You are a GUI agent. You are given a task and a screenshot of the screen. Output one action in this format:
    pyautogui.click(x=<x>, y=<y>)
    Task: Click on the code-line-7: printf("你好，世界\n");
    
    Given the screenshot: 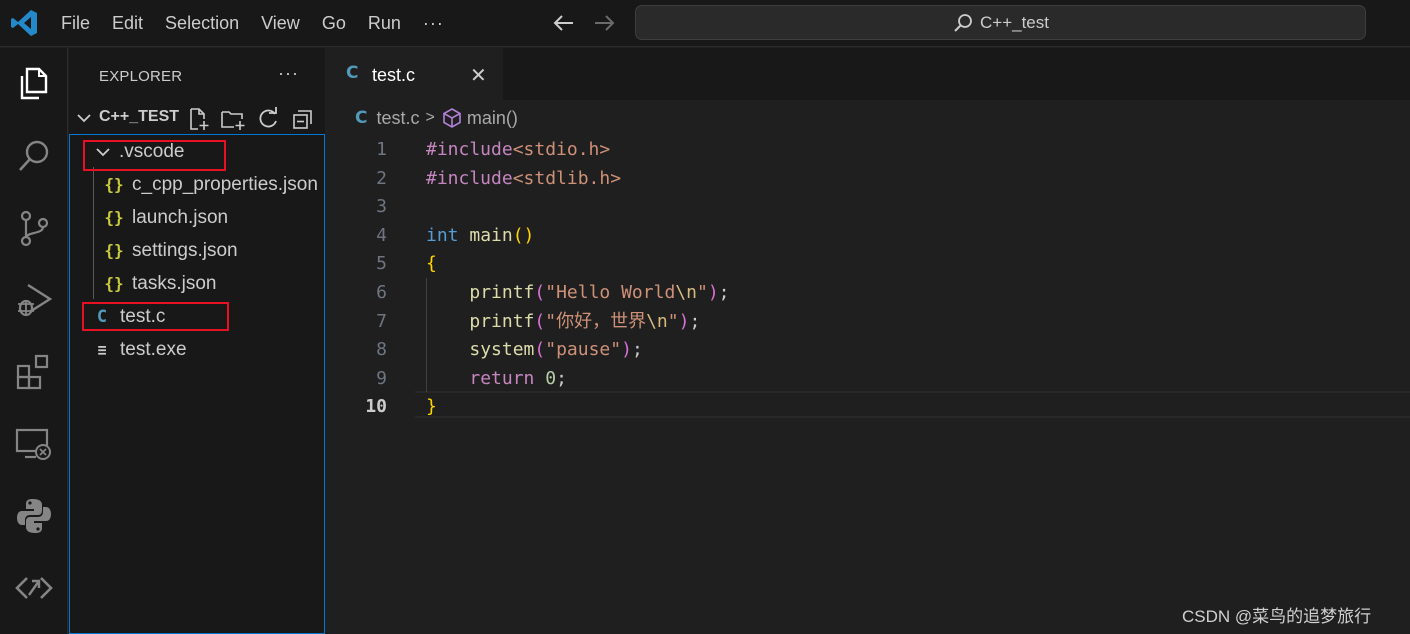 What is the action you would take?
    pyautogui.click(x=563, y=322)
    